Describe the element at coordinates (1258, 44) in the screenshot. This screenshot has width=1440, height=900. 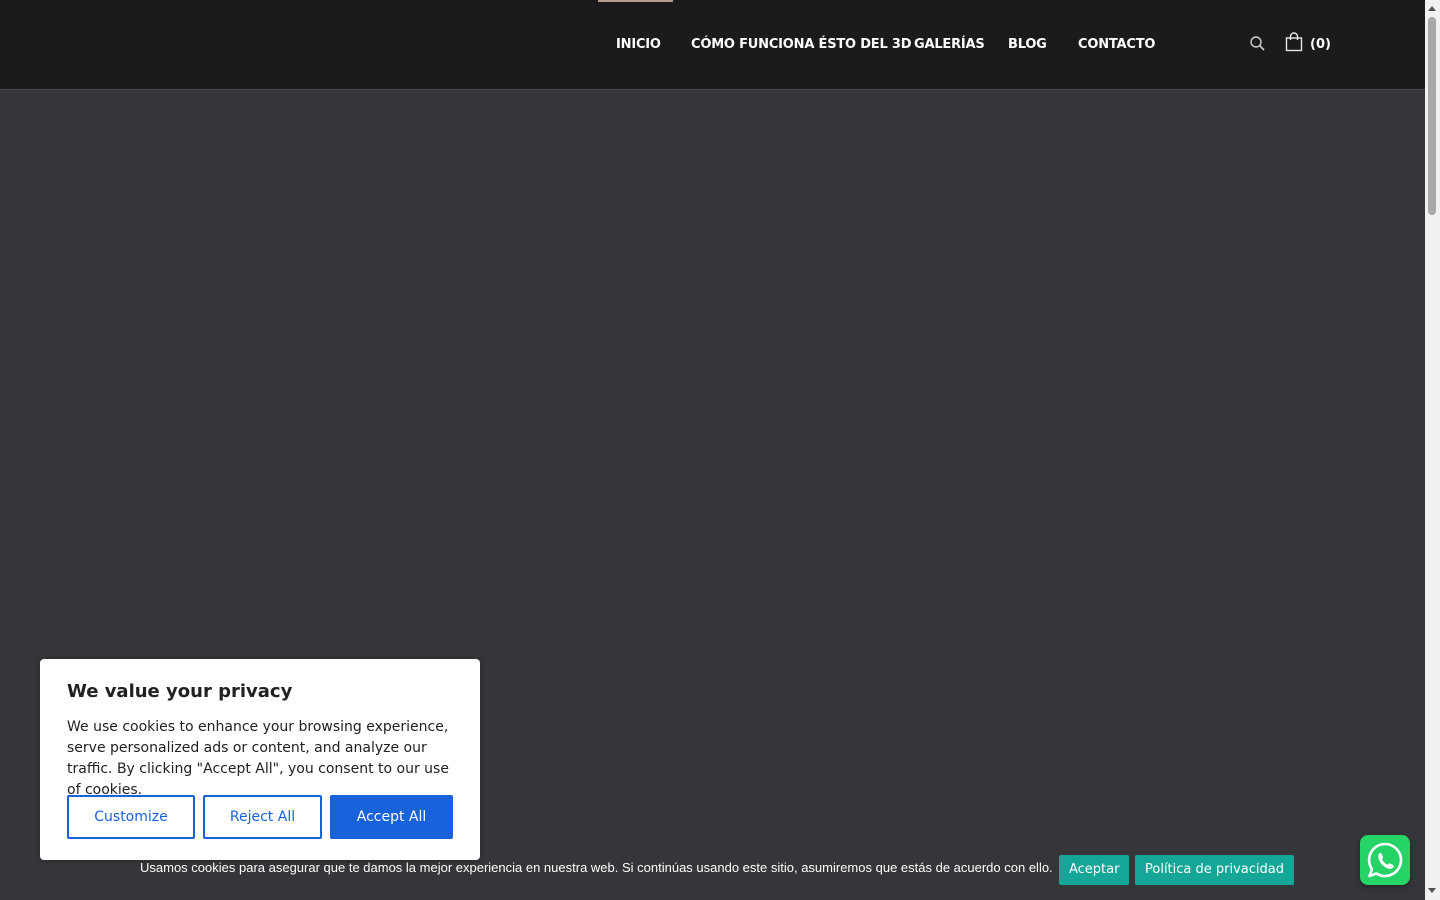
I see `search-icon` at that location.